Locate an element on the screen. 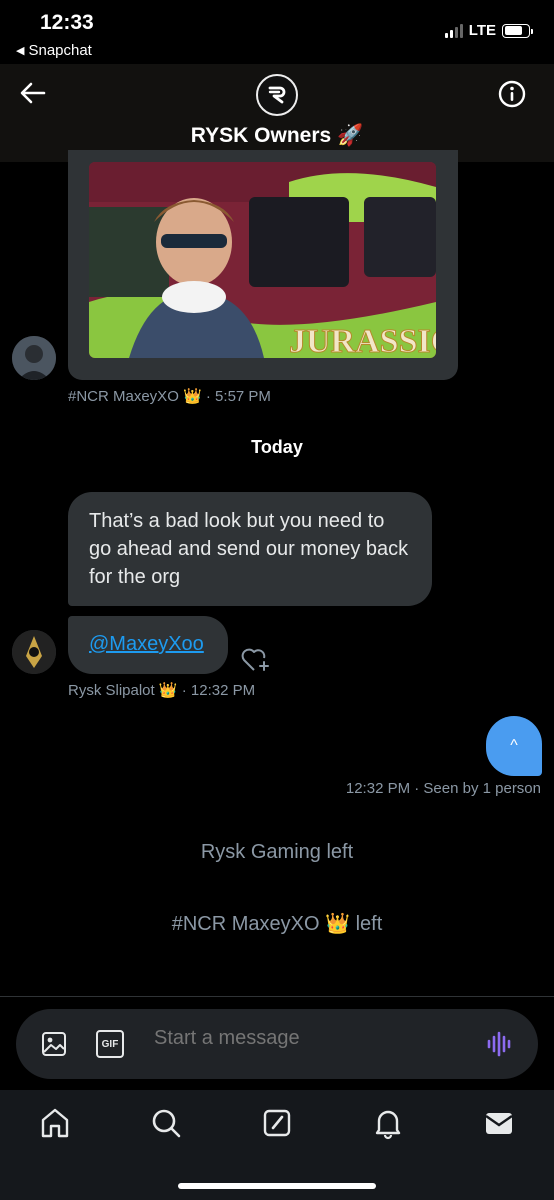  status-time: 12:33 is located at coordinates (67, 22).